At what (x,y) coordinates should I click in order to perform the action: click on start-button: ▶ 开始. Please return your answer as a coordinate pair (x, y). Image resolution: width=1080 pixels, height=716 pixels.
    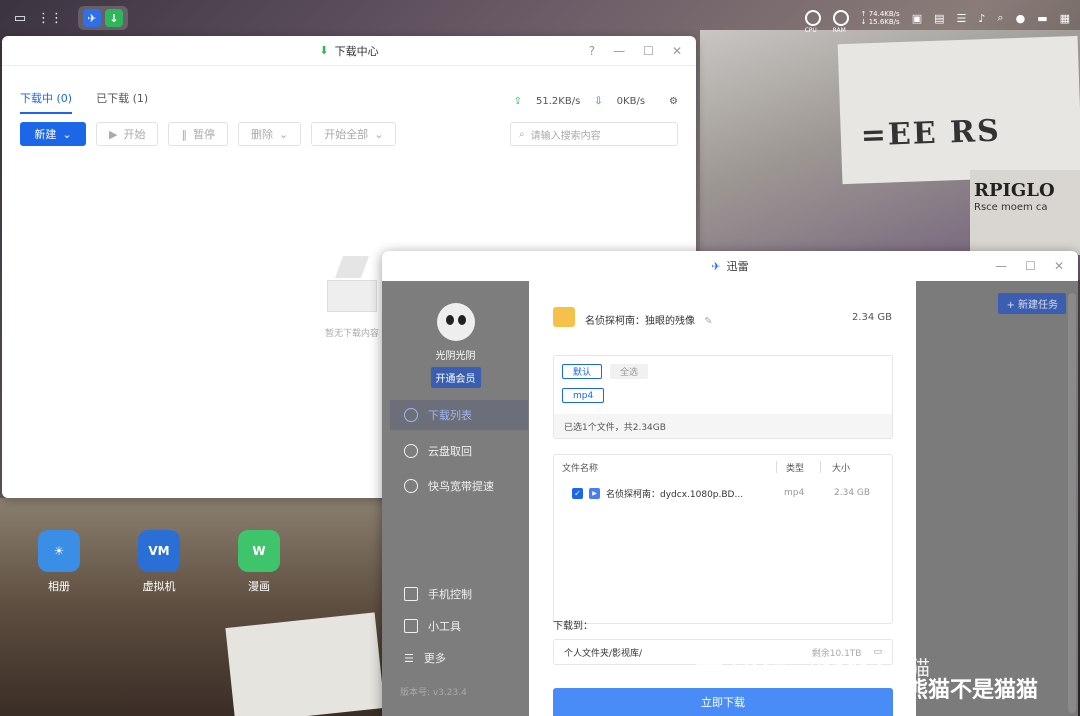
    Looking at the image, I should click on (127, 134).